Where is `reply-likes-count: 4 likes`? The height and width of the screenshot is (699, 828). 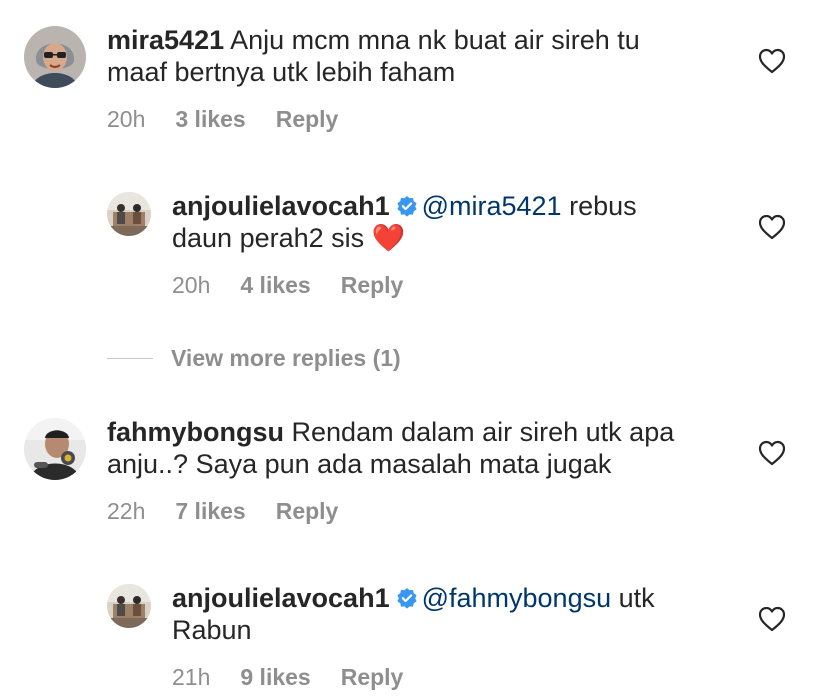 reply-likes-count: 4 likes is located at coordinates (275, 285).